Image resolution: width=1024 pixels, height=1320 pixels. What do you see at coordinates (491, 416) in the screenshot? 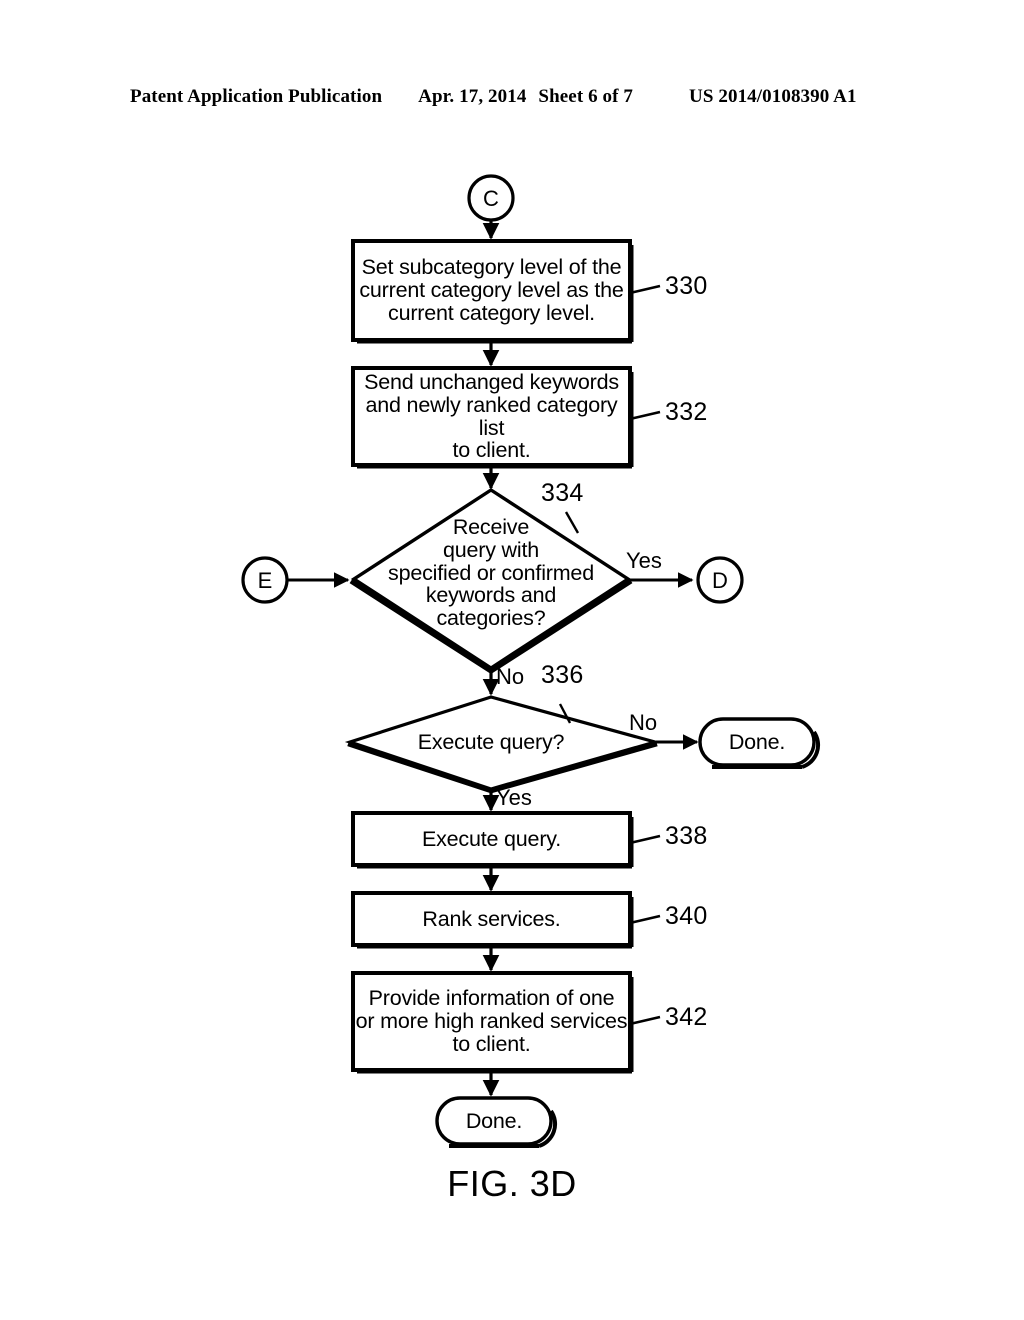
I see `node-332-box` at bounding box center [491, 416].